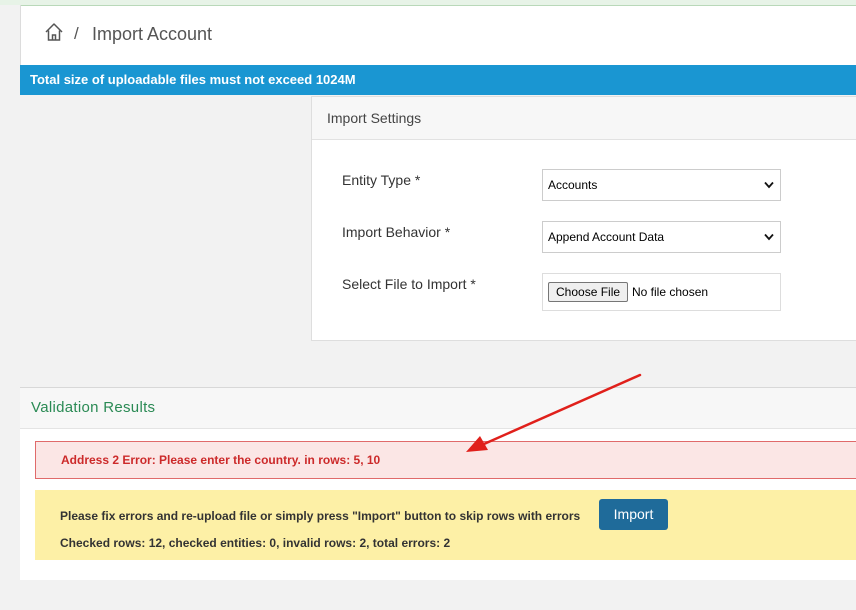 This screenshot has height=610, width=856. What do you see at coordinates (573, 185) in the screenshot?
I see `entity-type-value: Accounts` at bounding box center [573, 185].